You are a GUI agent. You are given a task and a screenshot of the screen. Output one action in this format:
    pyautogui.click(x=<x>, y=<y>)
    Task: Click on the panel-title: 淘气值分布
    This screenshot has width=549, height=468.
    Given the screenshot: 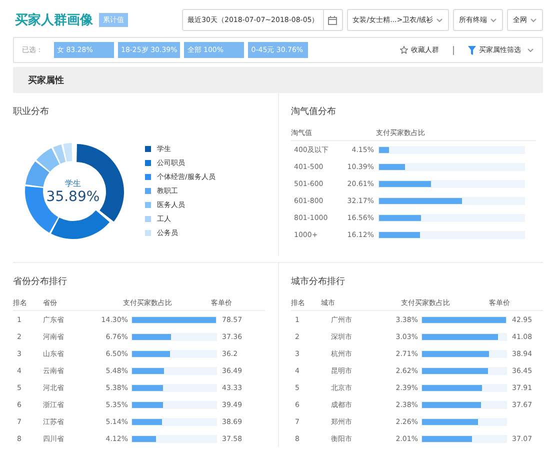 What is the action you would take?
    pyautogui.click(x=314, y=112)
    